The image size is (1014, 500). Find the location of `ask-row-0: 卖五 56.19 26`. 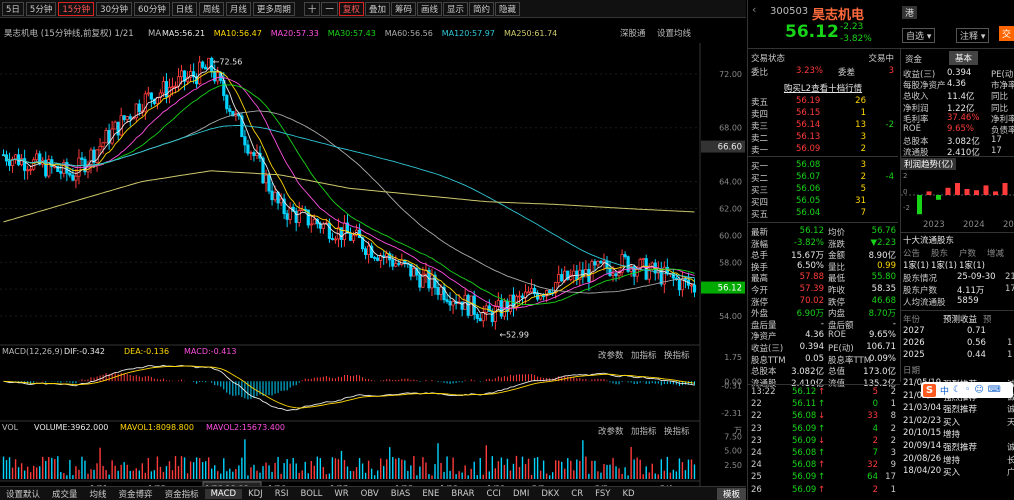

ask-row-0: 卖五 56.19 26 is located at coordinates (823, 102).